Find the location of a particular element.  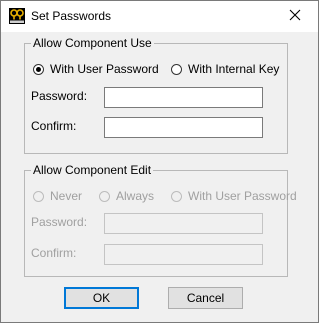

allow-component-use-label: Allow Component Use is located at coordinates (92, 43).